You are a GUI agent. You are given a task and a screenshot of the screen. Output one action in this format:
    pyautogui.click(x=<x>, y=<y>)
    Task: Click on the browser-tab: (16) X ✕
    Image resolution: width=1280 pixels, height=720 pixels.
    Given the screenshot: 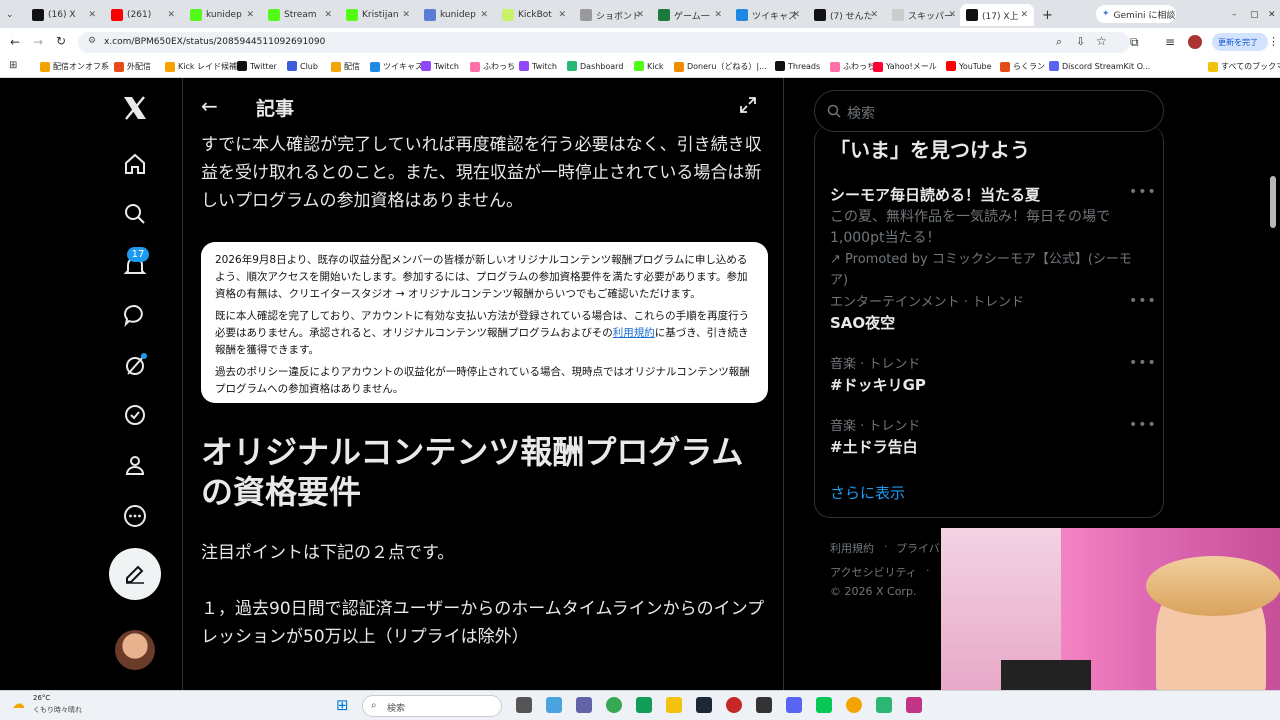 What is the action you would take?
    pyautogui.click(x=64, y=15)
    